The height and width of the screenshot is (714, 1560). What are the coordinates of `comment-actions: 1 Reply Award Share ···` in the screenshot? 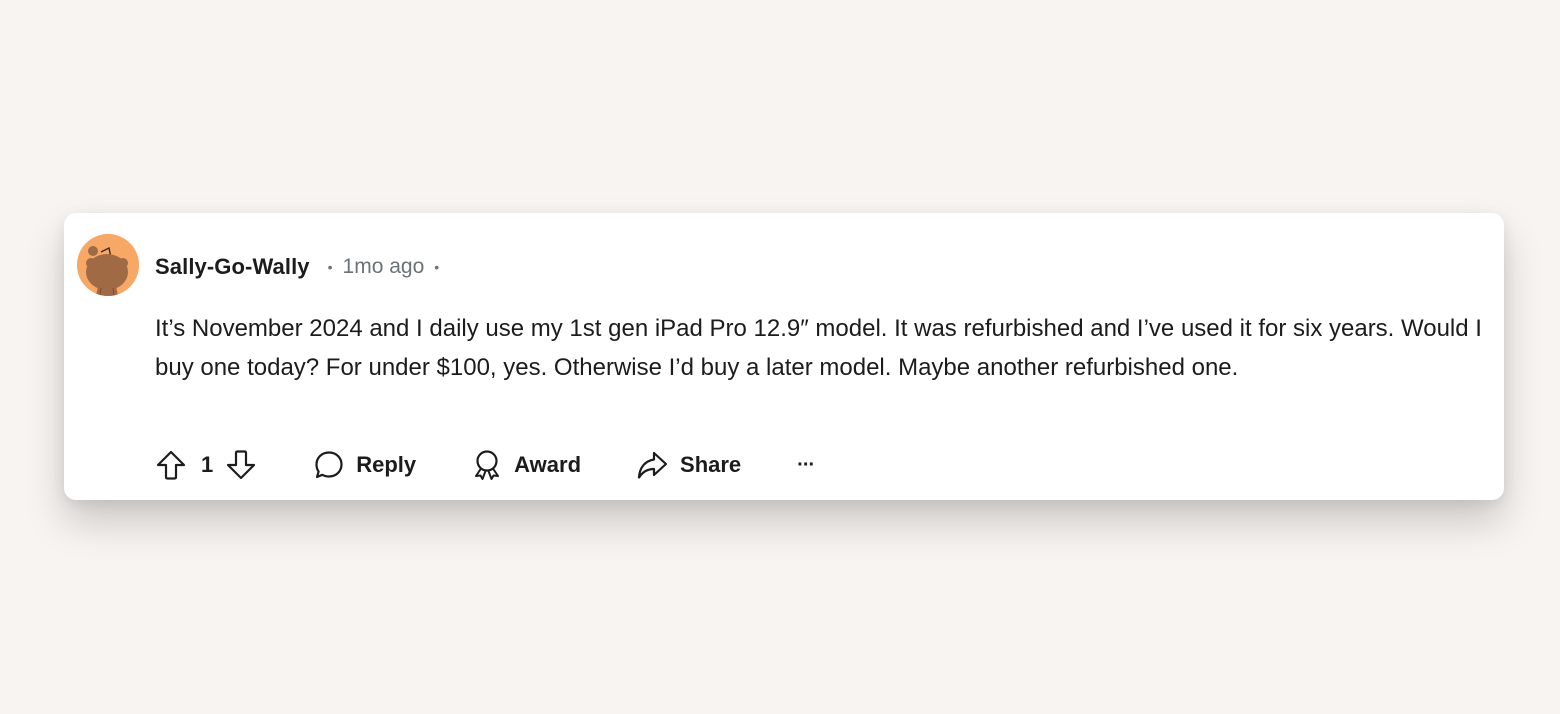 It's located at (485, 465).